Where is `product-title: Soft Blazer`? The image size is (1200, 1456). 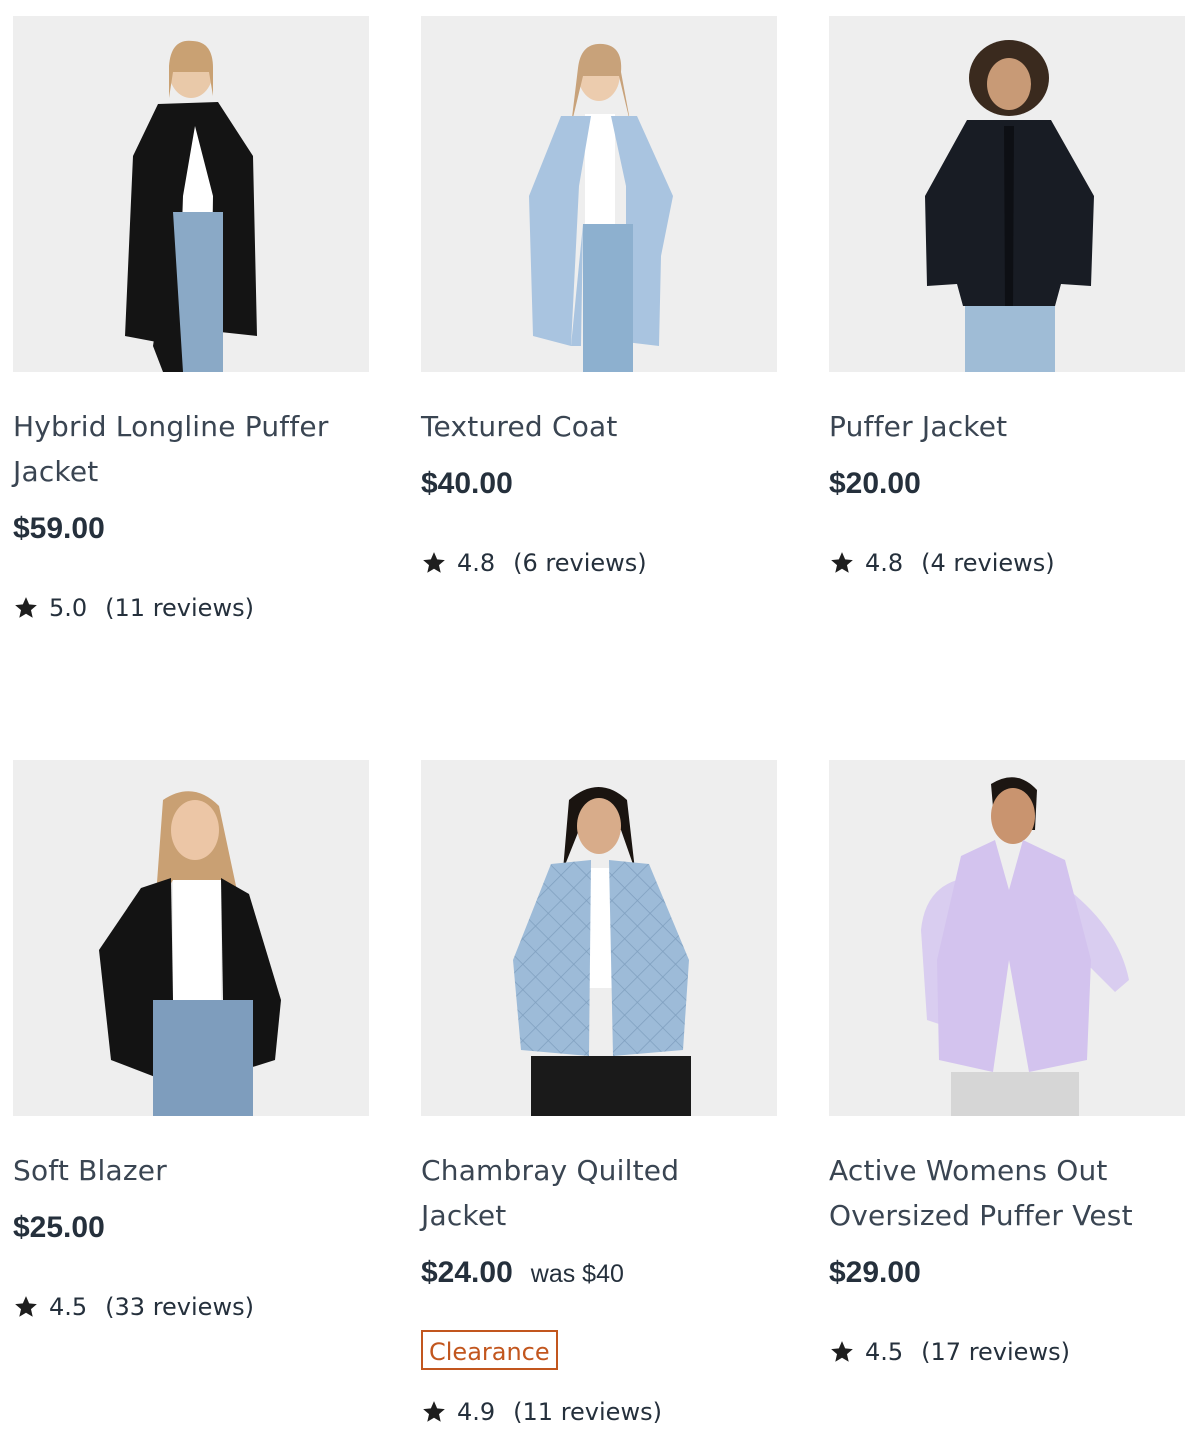 product-title: Soft Blazer is located at coordinates (183, 1170).